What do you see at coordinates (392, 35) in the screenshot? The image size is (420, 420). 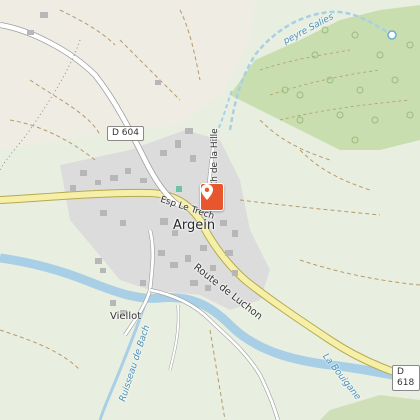 I see `spring-point` at bounding box center [392, 35].